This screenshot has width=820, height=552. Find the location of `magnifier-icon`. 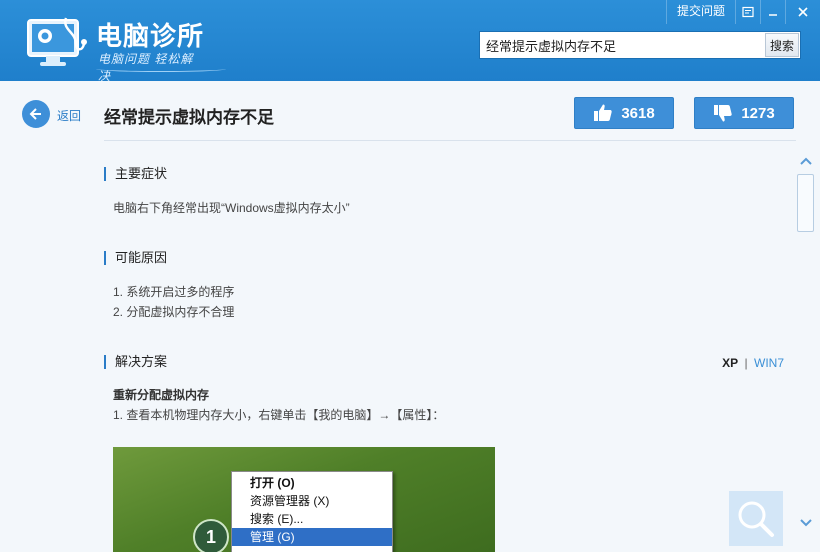

magnifier-icon is located at coordinates (756, 519).